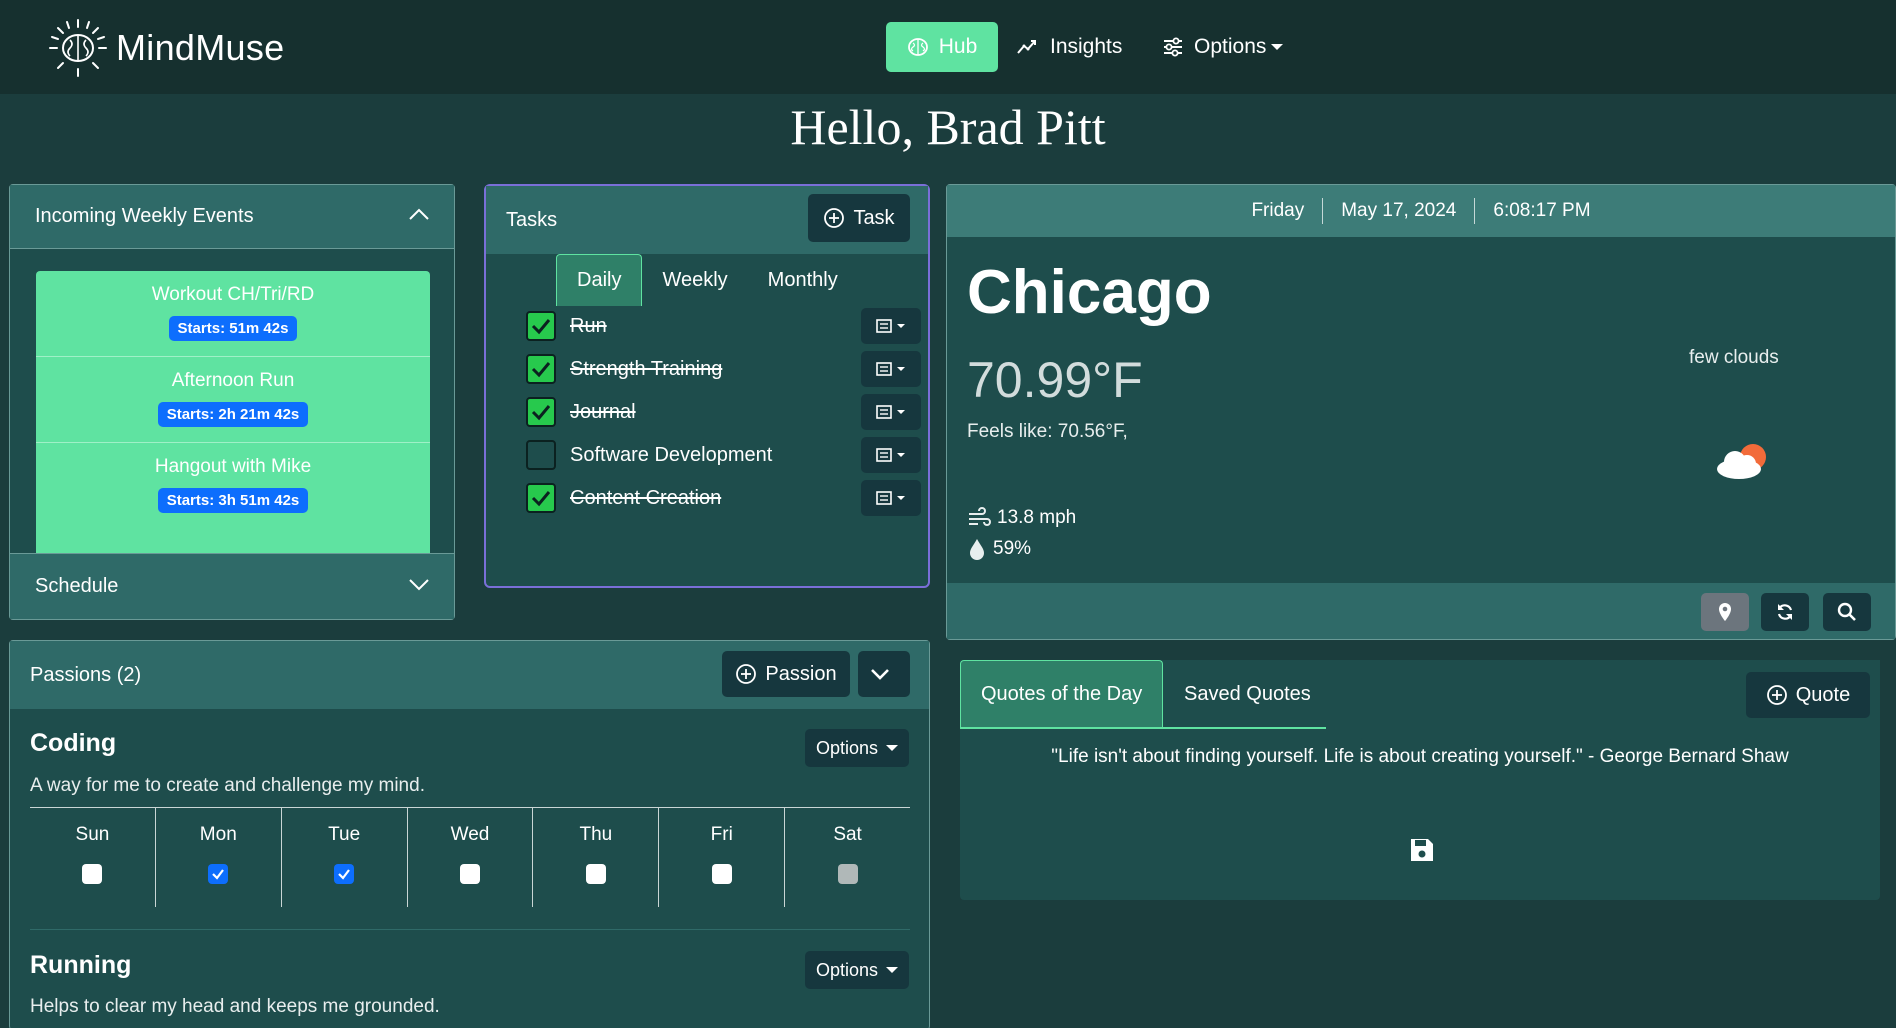 This screenshot has height=1028, width=1896. Describe the element at coordinates (803, 280) in the screenshot. I see `tab-monthly: Monthly` at that location.